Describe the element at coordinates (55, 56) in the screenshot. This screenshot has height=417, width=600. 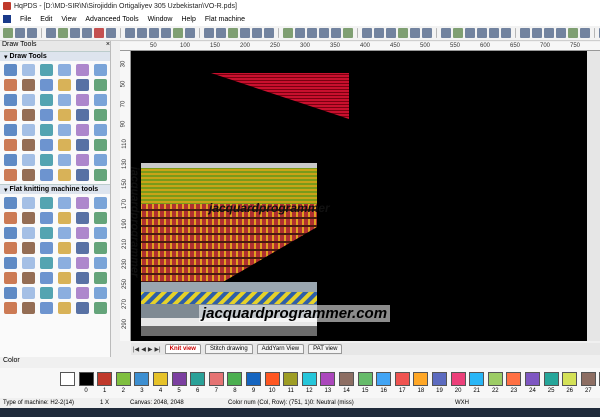
I see `group-header-draw: ▾ Draw Tools` at that location.